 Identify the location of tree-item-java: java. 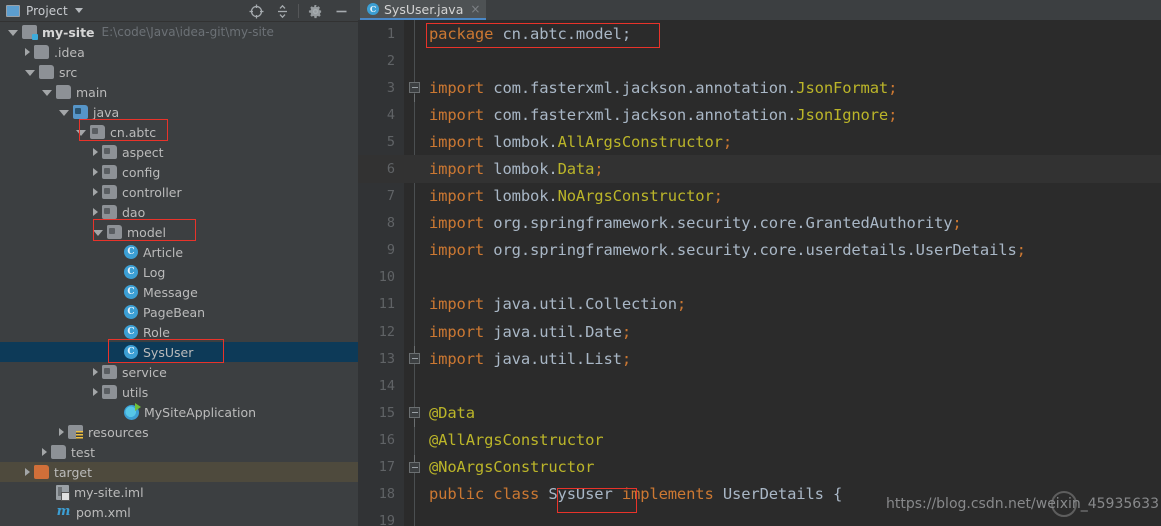
(179, 112).